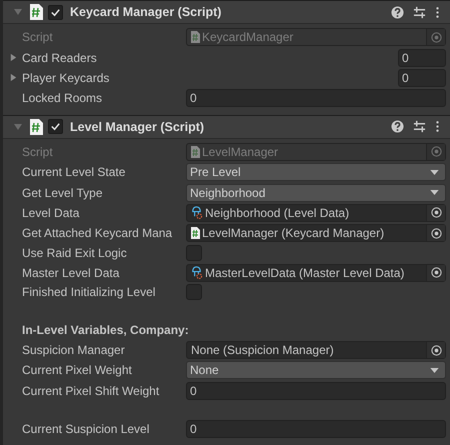 This screenshot has height=445, width=450. Describe the element at coordinates (50, 213) in the screenshot. I see `field-label: Level Data` at that location.